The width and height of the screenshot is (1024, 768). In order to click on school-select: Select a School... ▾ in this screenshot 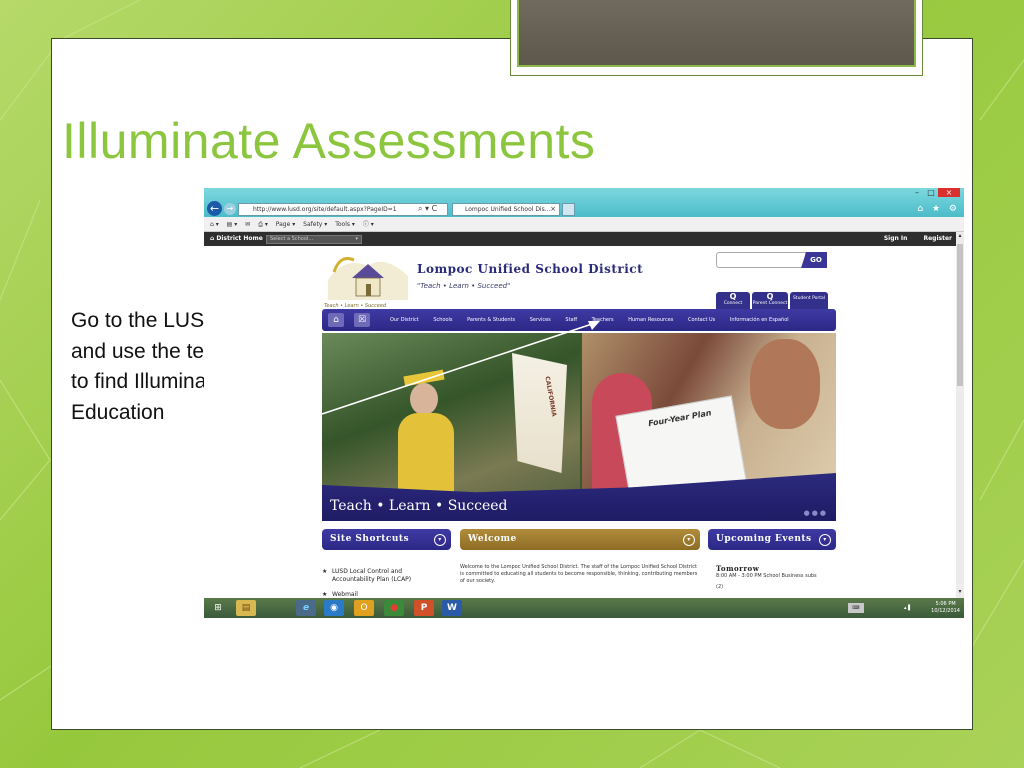, I will do `click(314, 239)`.